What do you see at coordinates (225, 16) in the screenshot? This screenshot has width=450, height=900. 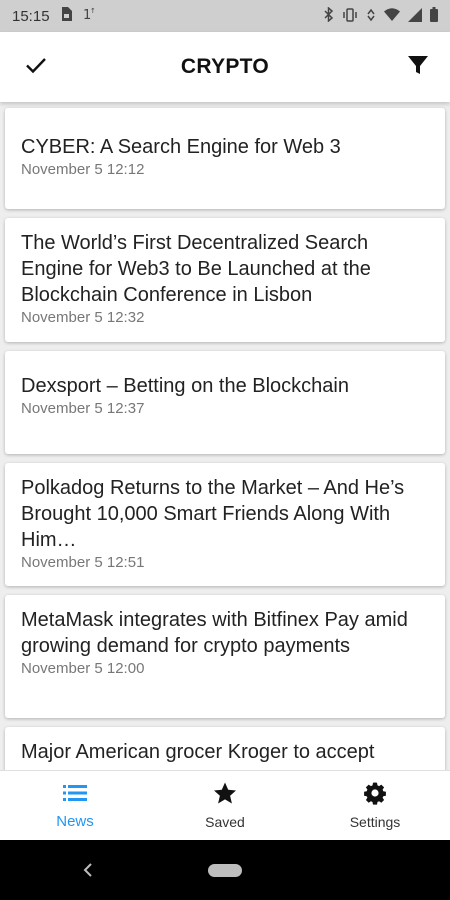 I see `status-bar: 15:15 1 ↑` at bounding box center [225, 16].